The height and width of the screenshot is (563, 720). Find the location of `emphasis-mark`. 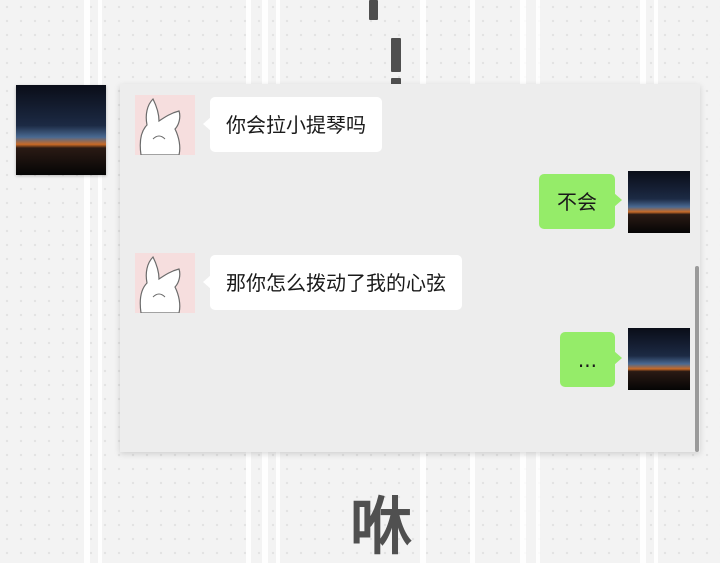

emphasis-mark is located at coordinates (373, 10).